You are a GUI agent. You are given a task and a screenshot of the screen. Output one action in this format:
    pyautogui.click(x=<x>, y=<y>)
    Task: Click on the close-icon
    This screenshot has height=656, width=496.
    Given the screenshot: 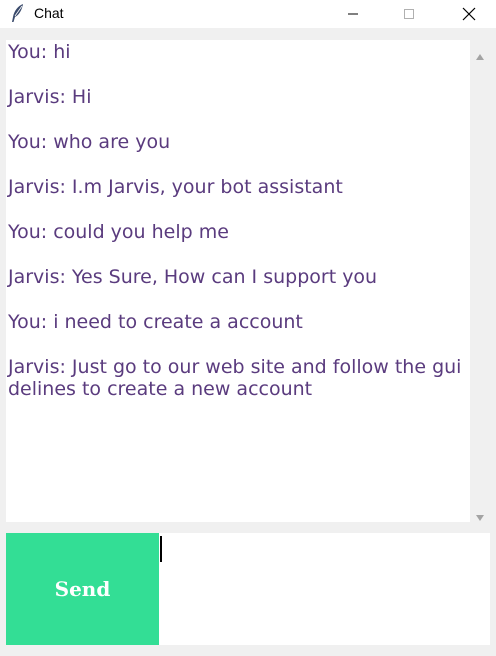 What is the action you would take?
    pyautogui.click(x=469, y=14)
    